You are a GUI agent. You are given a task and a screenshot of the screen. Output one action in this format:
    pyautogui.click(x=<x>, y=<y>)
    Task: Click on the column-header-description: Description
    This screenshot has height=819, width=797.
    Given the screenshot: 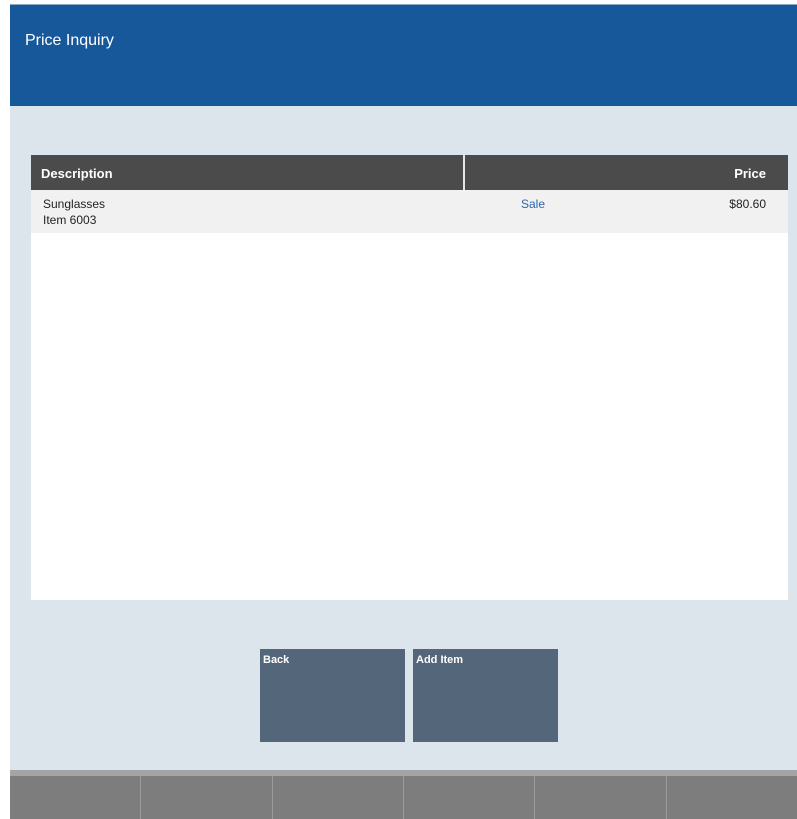 What is the action you would take?
    pyautogui.click(x=77, y=173)
    